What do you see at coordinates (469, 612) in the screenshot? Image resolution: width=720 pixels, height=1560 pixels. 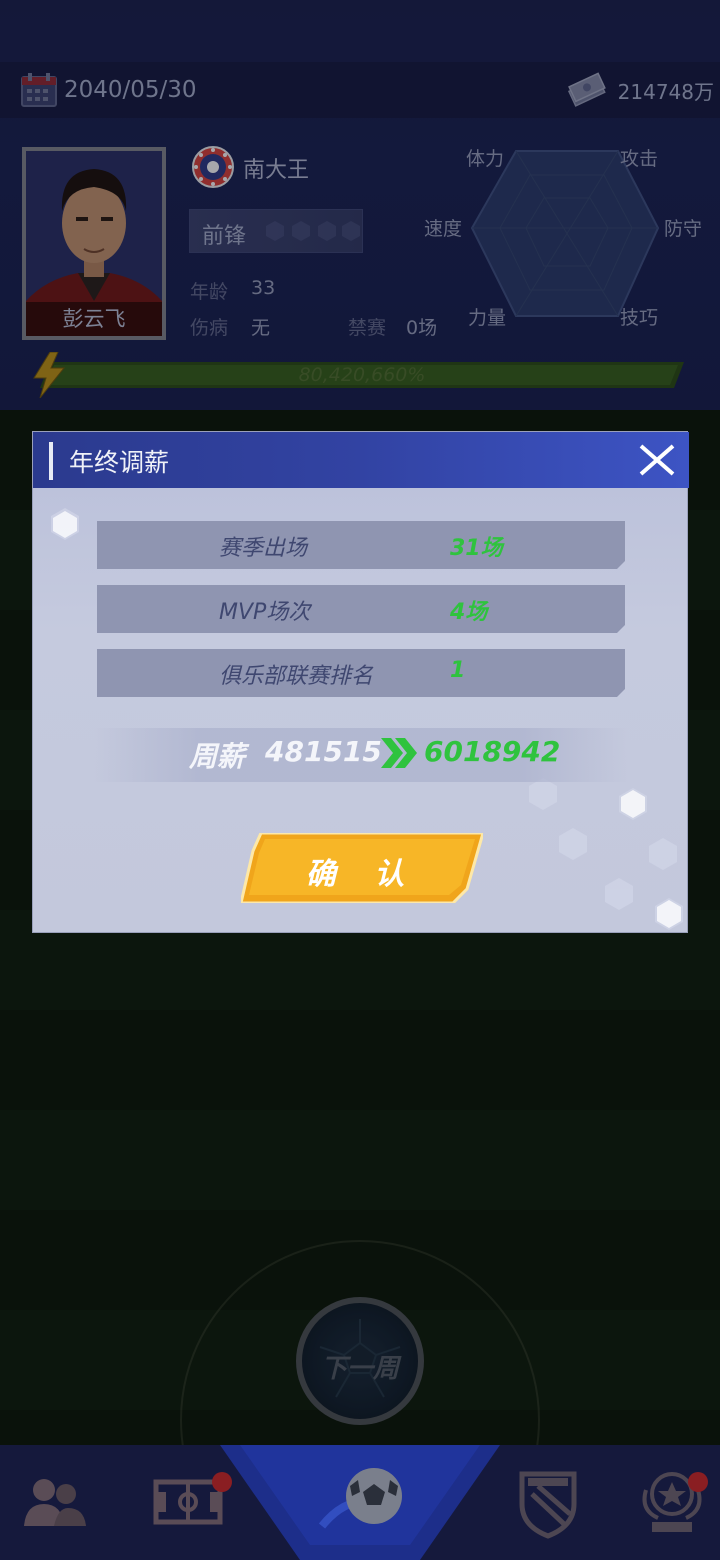 I see `stat-value: 4场` at bounding box center [469, 612].